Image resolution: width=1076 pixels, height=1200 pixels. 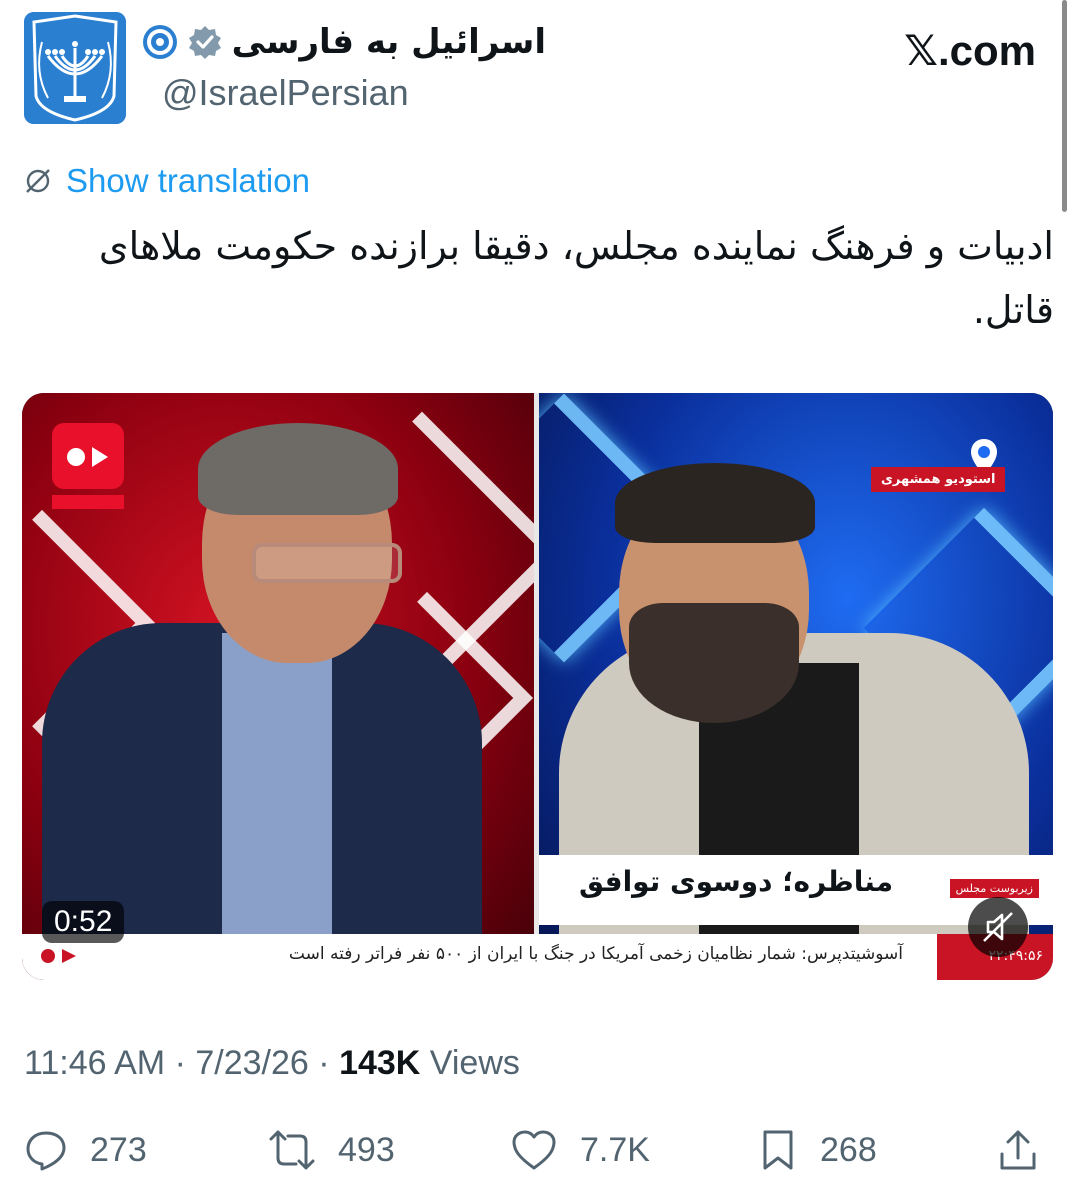 What do you see at coordinates (970, 50) in the screenshot?
I see `x-brand-logo: 𝕏.com` at bounding box center [970, 50].